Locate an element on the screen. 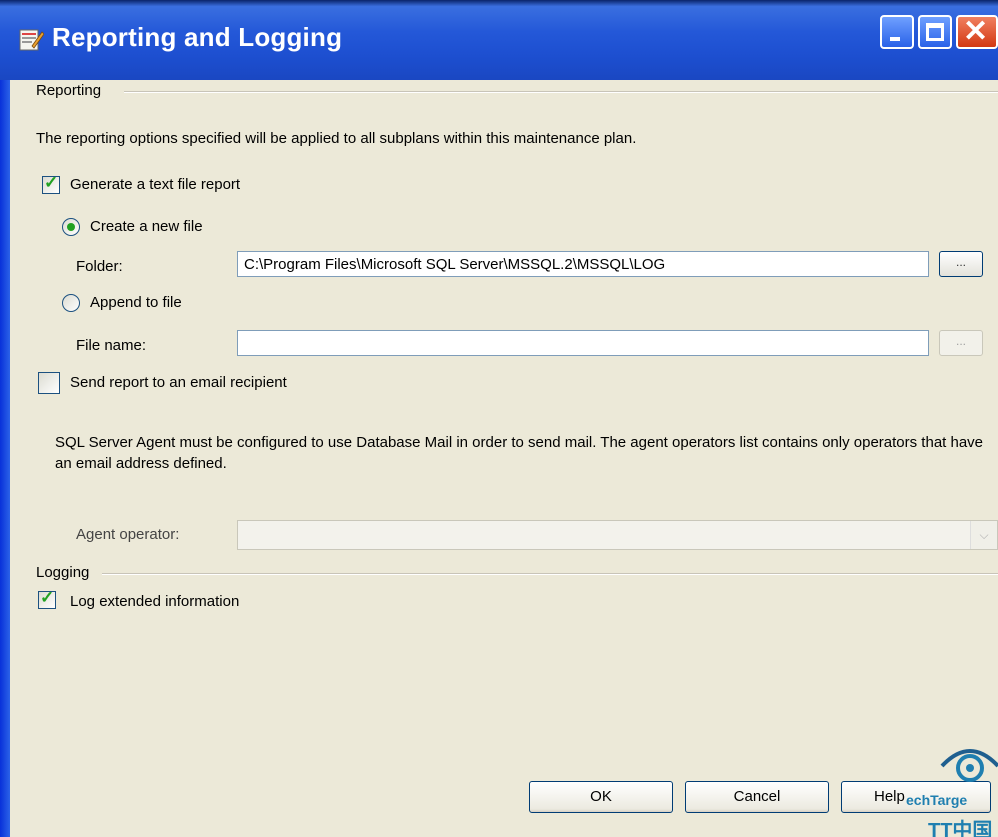 The width and height of the screenshot is (998, 837). reporting-group-label: Reporting is located at coordinates (69, 90).